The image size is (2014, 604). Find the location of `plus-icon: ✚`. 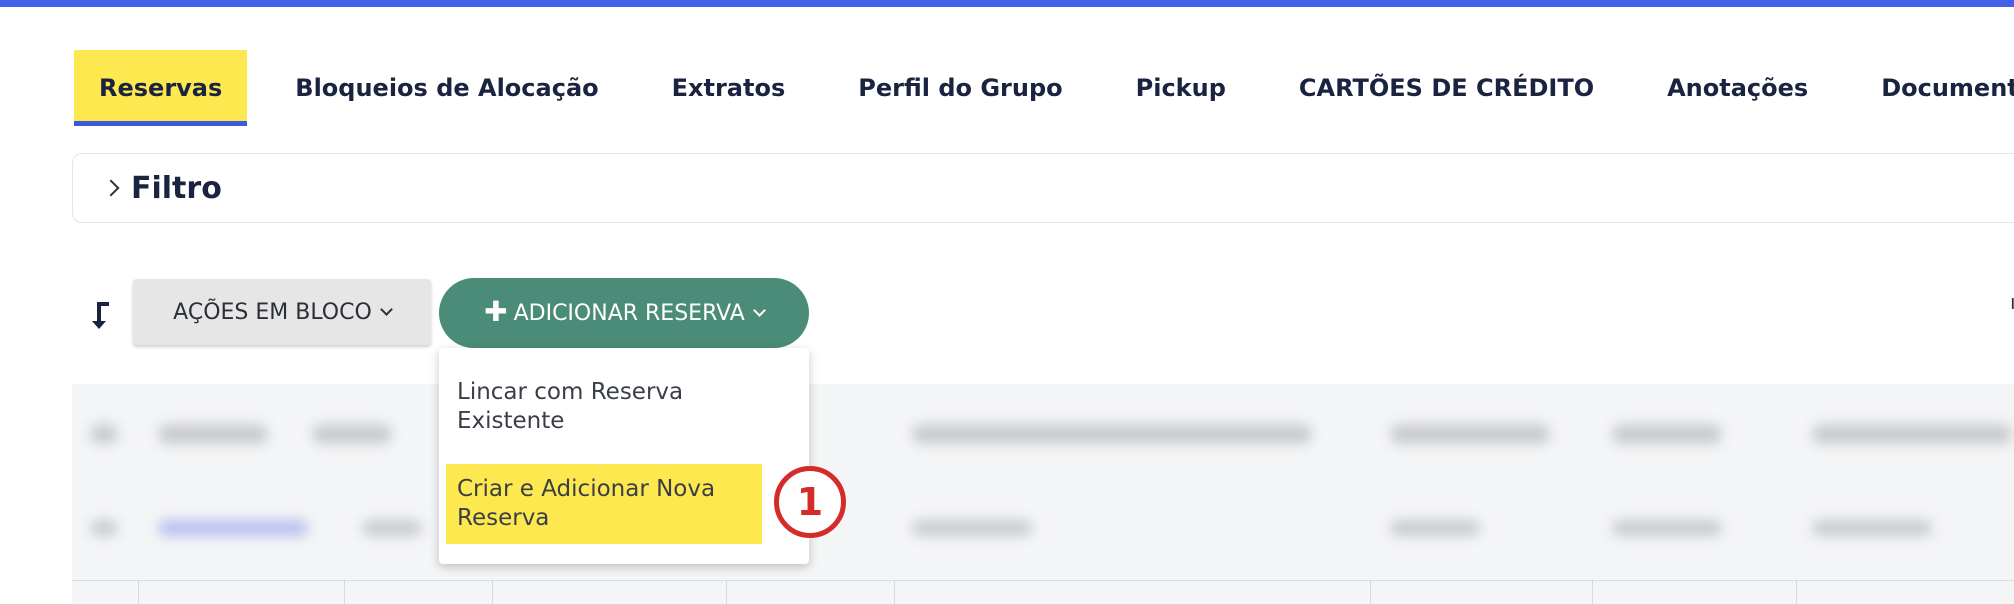

plus-icon: ✚ is located at coordinates (496, 311).